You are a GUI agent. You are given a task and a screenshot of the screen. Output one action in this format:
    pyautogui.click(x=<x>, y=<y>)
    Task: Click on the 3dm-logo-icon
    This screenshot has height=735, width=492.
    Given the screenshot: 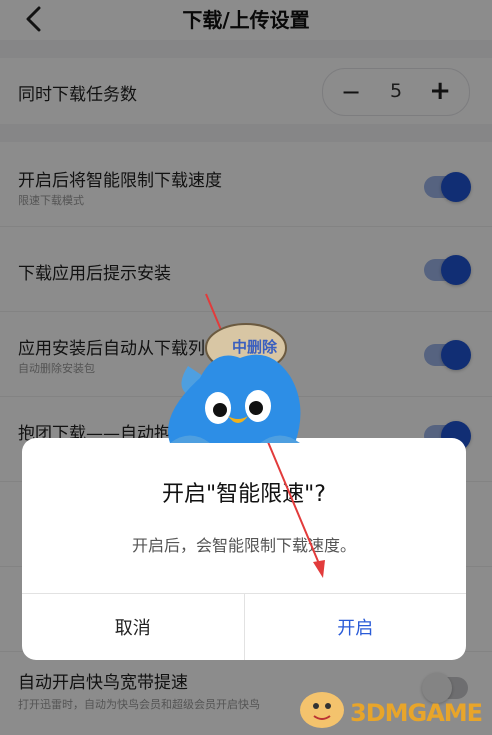 What is the action you would take?
    pyautogui.click(x=322, y=710)
    